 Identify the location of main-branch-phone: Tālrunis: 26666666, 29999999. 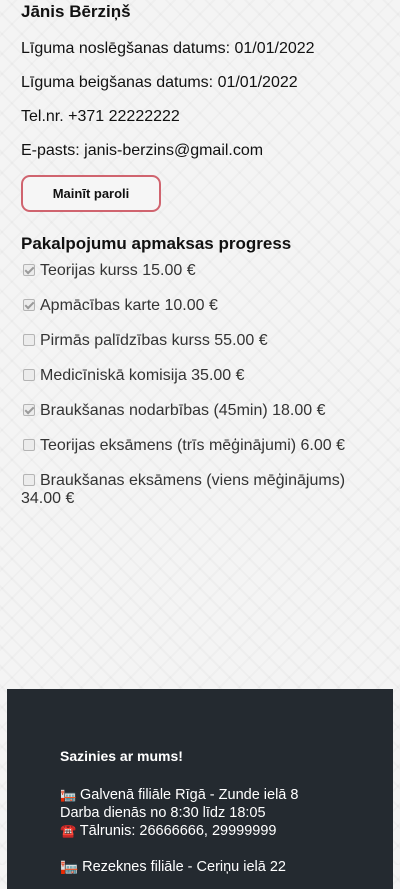
(178, 831).